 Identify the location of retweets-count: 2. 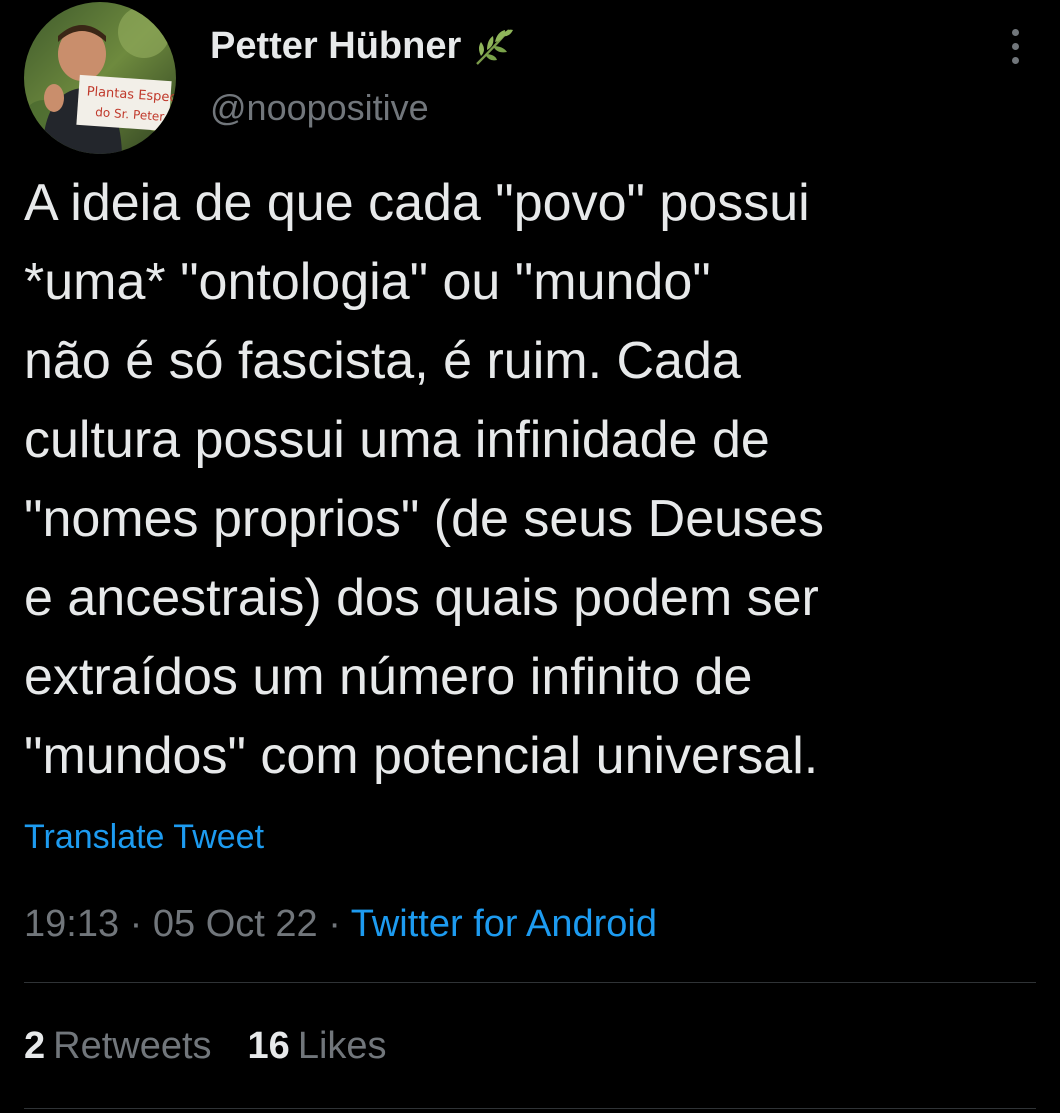
(35, 1046).